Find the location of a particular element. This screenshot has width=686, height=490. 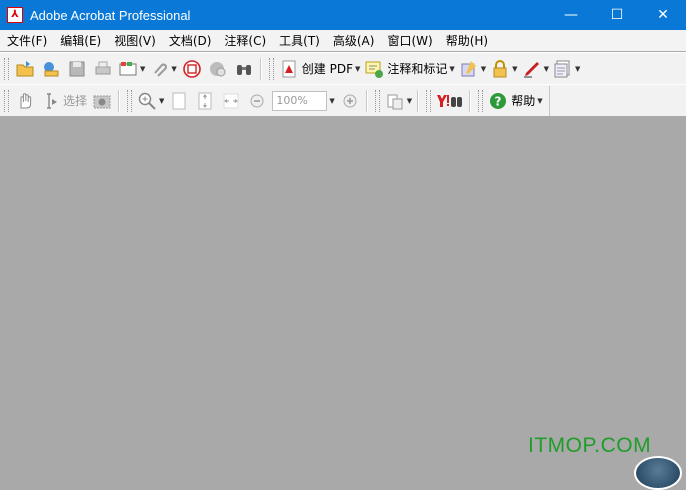

fit-width-button is located at coordinates (231, 101).